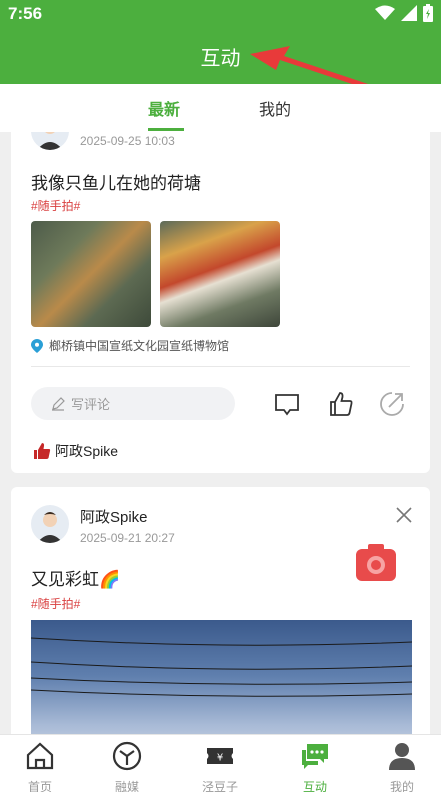  What do you see at coordinates (37, 345) in the screenshot?
I see `location-pin-icon` at bounding box center [37, 345].